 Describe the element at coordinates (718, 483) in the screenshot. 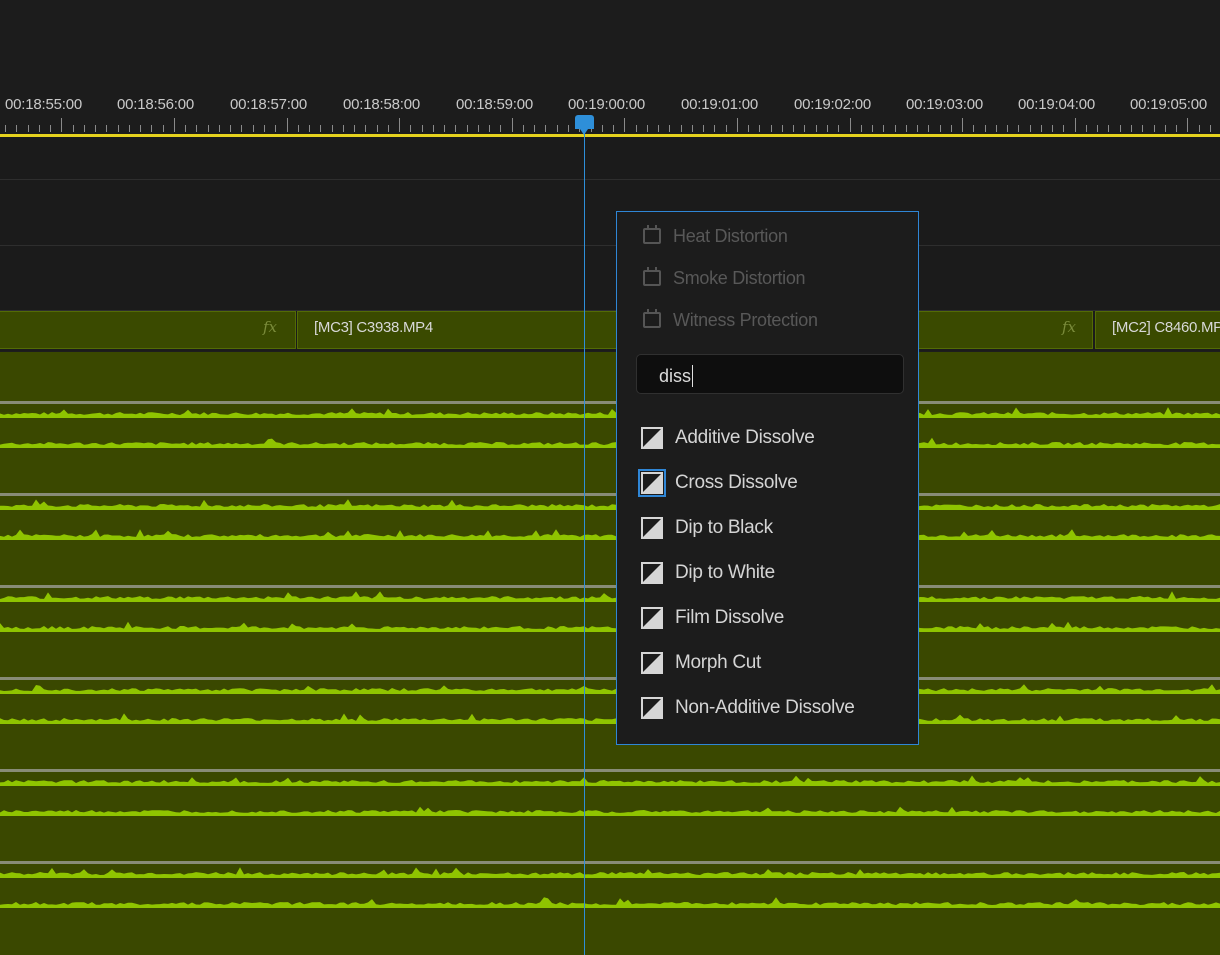

I see `transition-item-cross-dissolve: Cross Dissolve` at that location.